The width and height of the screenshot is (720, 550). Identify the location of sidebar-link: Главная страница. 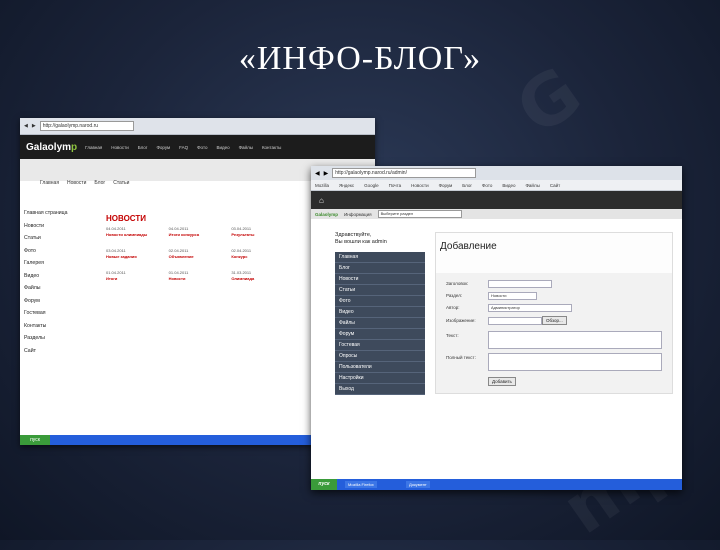
(57, 213).